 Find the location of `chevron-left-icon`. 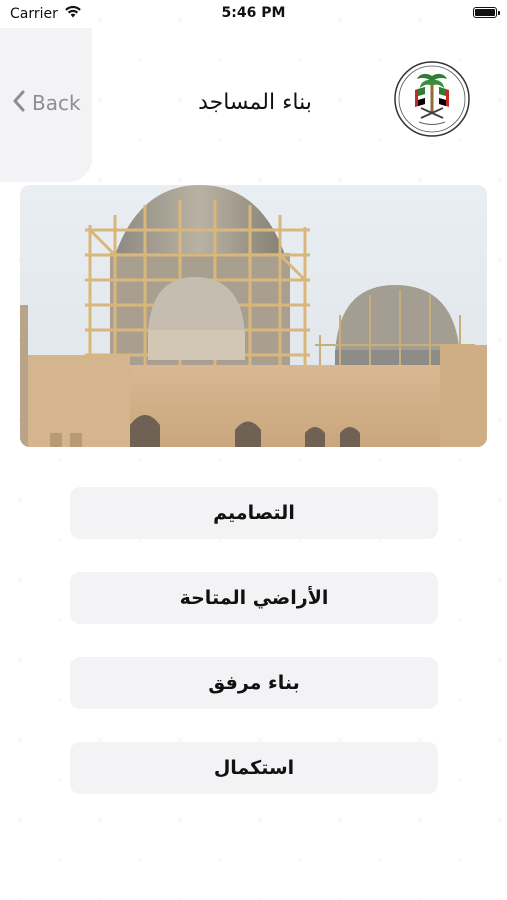

chevron-left-icon is located at coordinates (19, 103).